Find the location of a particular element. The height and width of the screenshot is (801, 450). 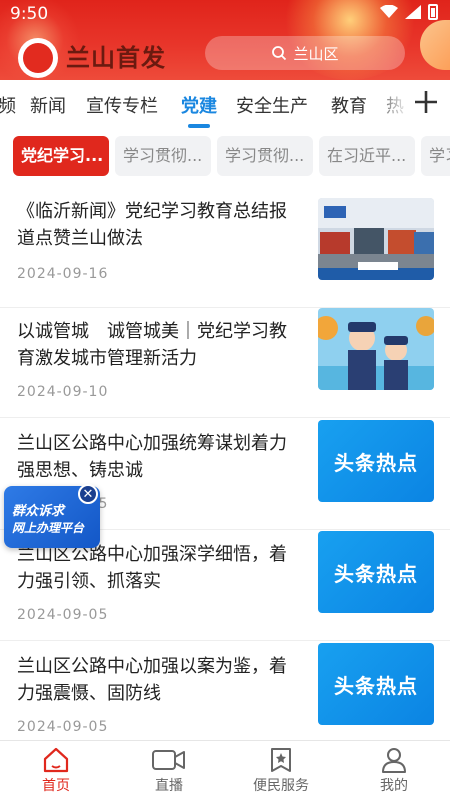

news-title: 兰山区公路中心加强统筹谋划着力强思想、铸忠诚 is located at coordinates (152, 457).